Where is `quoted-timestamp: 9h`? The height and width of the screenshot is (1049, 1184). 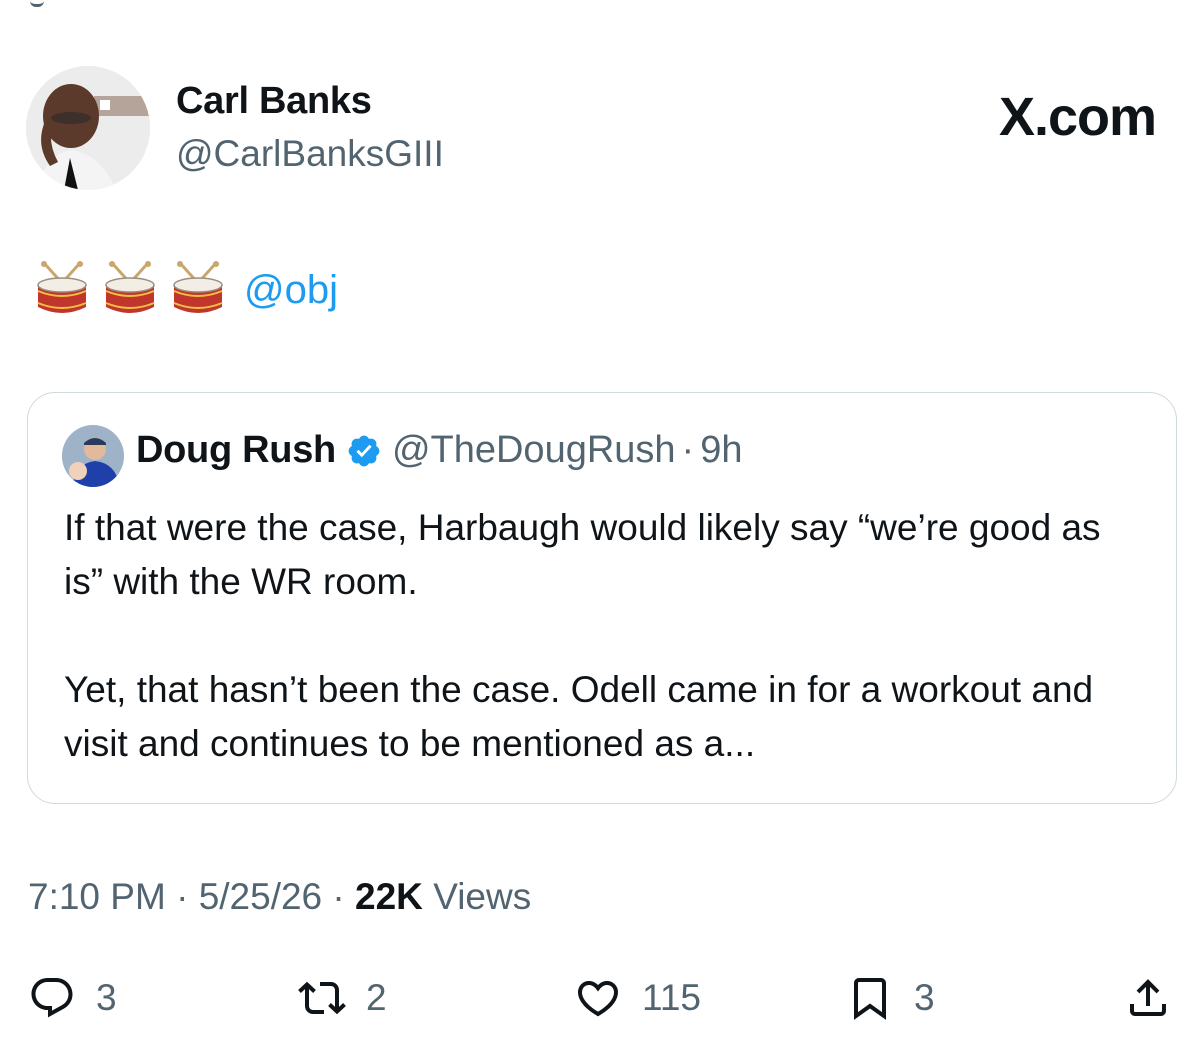 quoted-timestamp: 9h is located at coordinates (721, 450).